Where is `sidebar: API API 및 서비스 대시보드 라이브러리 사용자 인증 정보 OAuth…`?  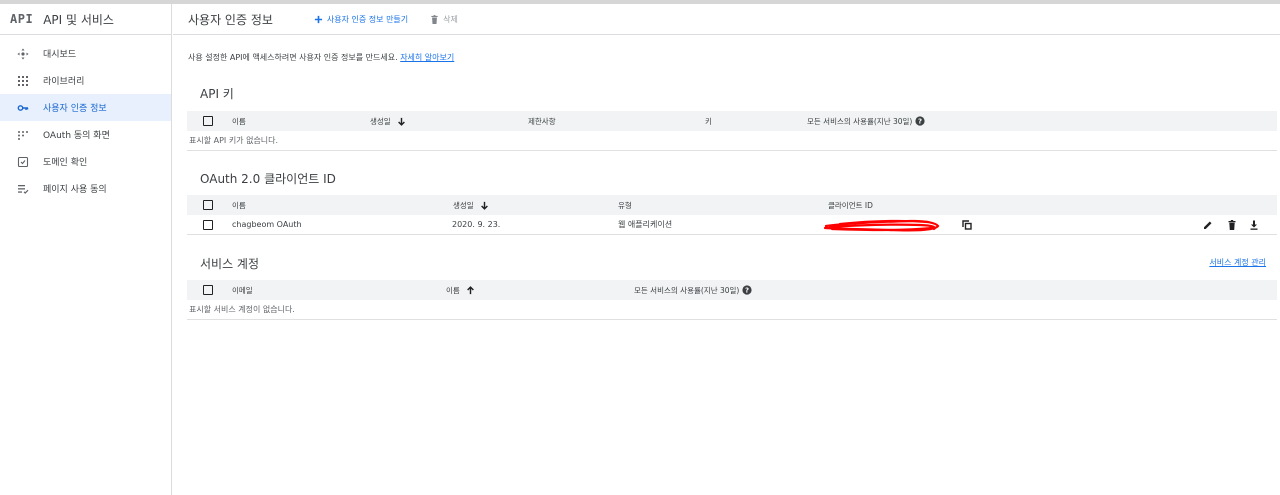 sidebar: API API 및 서비스 대시보드 라이브러리 사용자 인증 정보 OAuth… is located at coordinates (86, 249).